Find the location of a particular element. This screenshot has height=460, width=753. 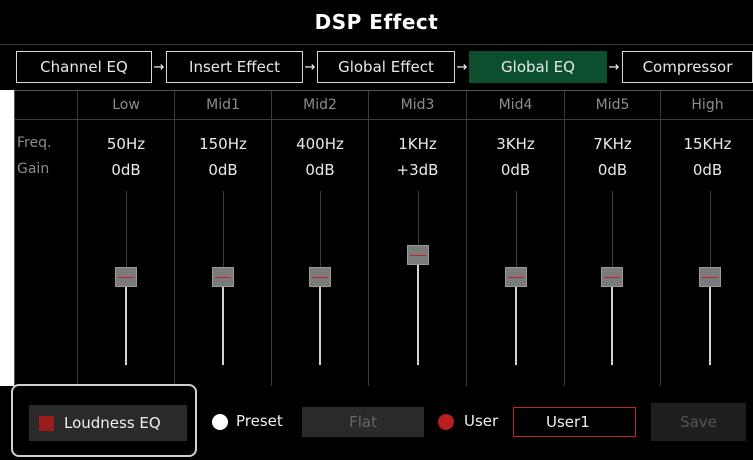

band-name: High is located at coordinates (707, 105).